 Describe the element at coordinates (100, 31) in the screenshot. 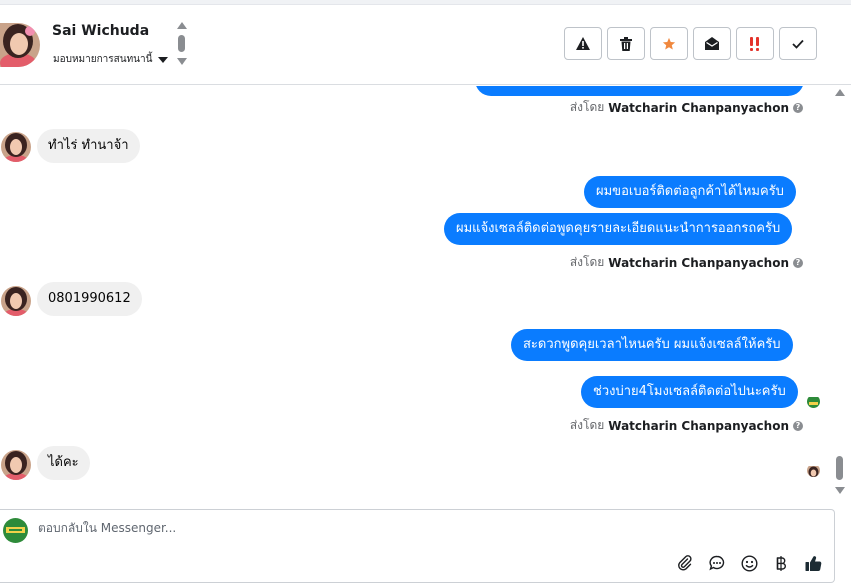

I see `contact-name: Sai Wichuda` at that location.